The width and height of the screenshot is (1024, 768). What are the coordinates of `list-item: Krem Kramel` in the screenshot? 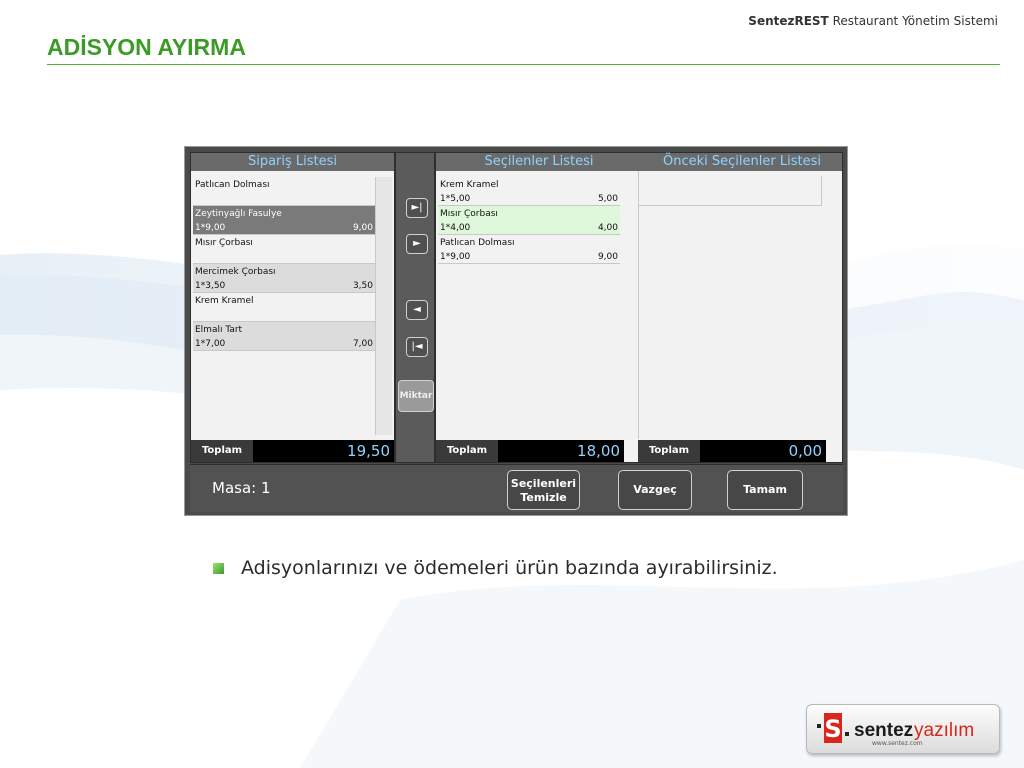 It's located at (284, 307).